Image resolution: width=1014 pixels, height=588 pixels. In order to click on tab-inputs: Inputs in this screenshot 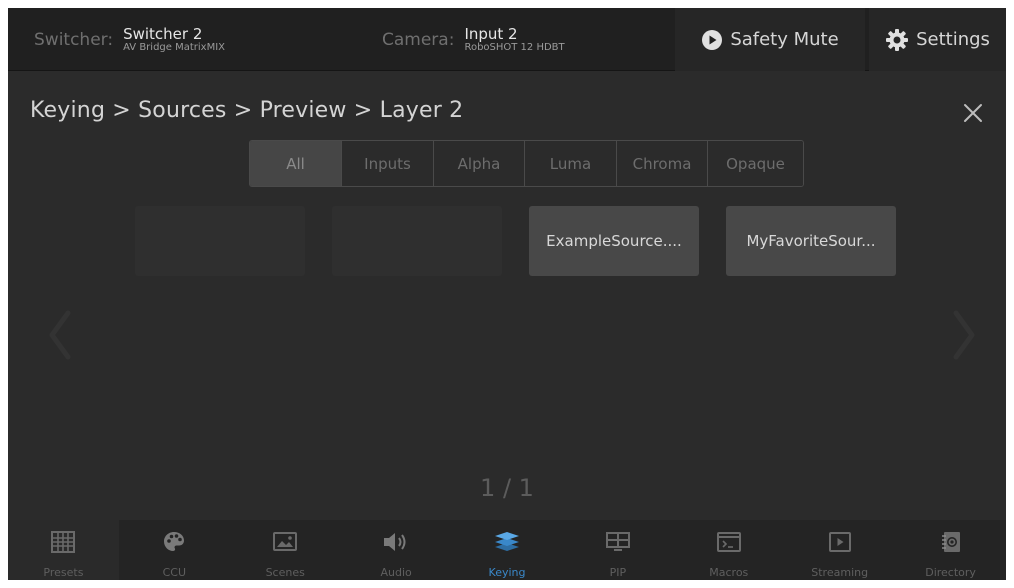, I will do `click(388, 163)`.